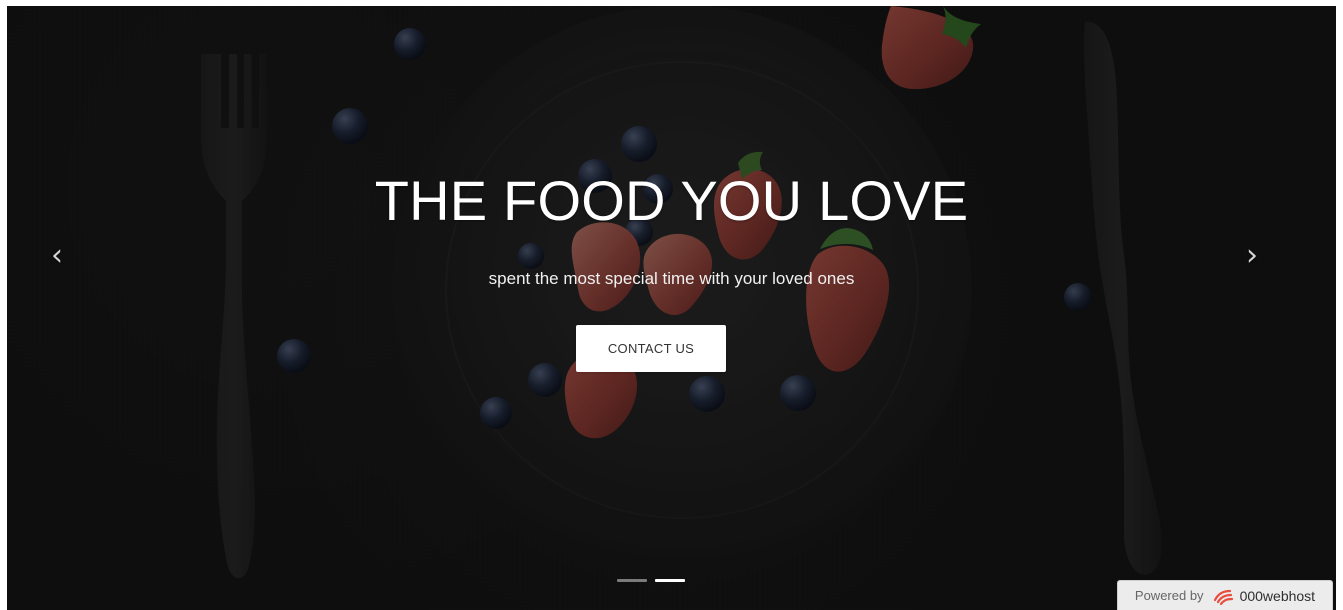  I want to click on webhost-brand-text: 000webhost, so click(1277, 595).